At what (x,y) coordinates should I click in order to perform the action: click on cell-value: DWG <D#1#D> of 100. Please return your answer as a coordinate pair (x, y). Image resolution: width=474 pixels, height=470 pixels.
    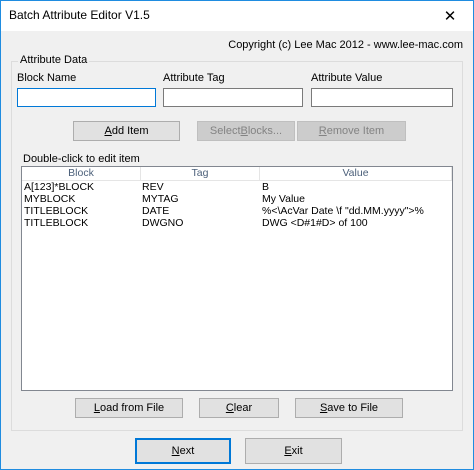
    Looking at the image, I should click on (315, 223).